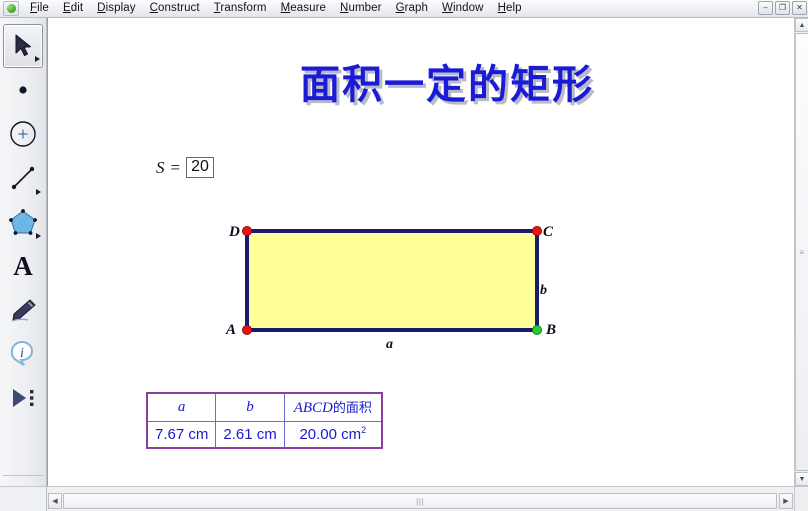  I want to click on table-row-values: 7.67 cm 2.61 cm 20.00 cm2, so click(264, 435).